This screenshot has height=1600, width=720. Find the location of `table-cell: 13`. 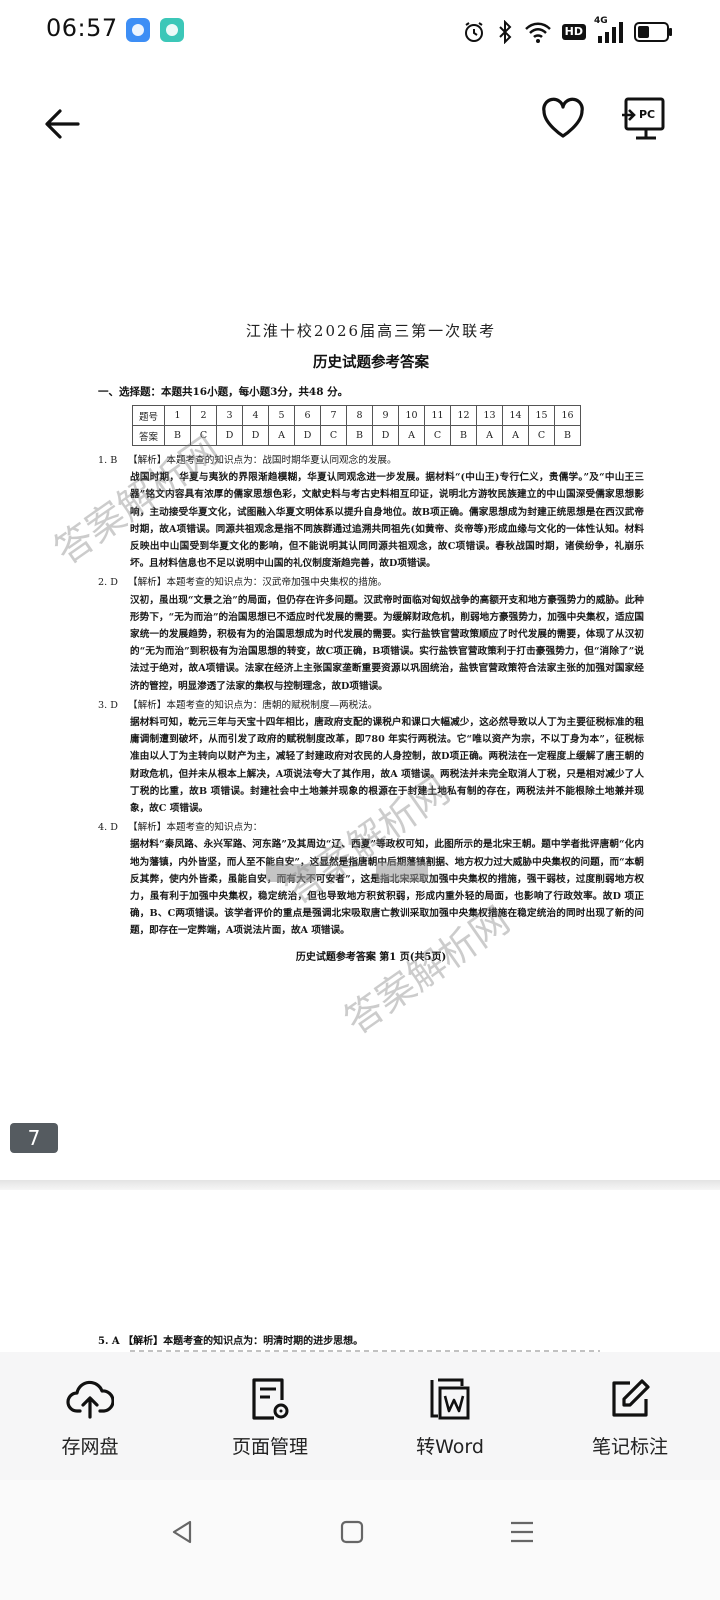

table-cell: 13 is located at coordinates (489, 415).